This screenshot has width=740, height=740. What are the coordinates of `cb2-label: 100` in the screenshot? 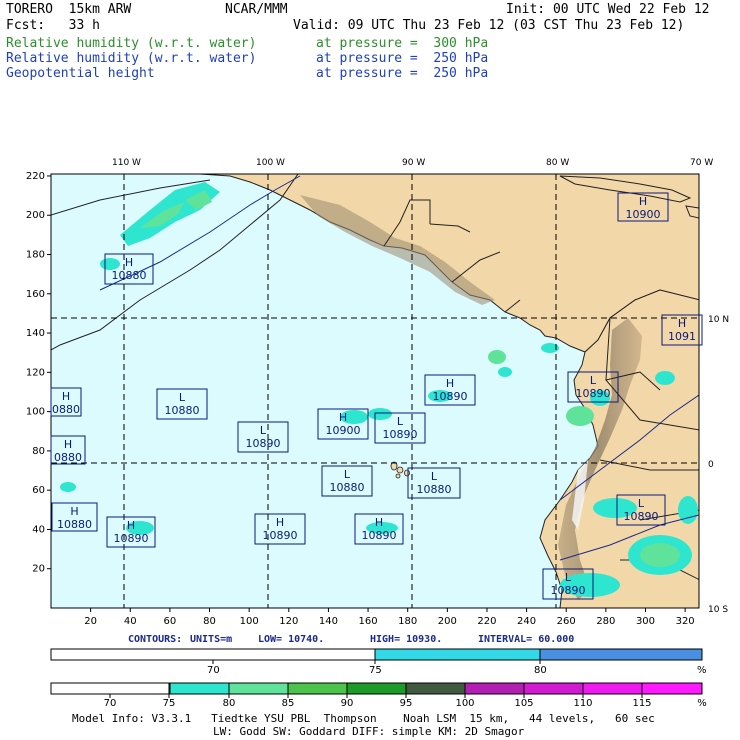 It's located at (464, 703).